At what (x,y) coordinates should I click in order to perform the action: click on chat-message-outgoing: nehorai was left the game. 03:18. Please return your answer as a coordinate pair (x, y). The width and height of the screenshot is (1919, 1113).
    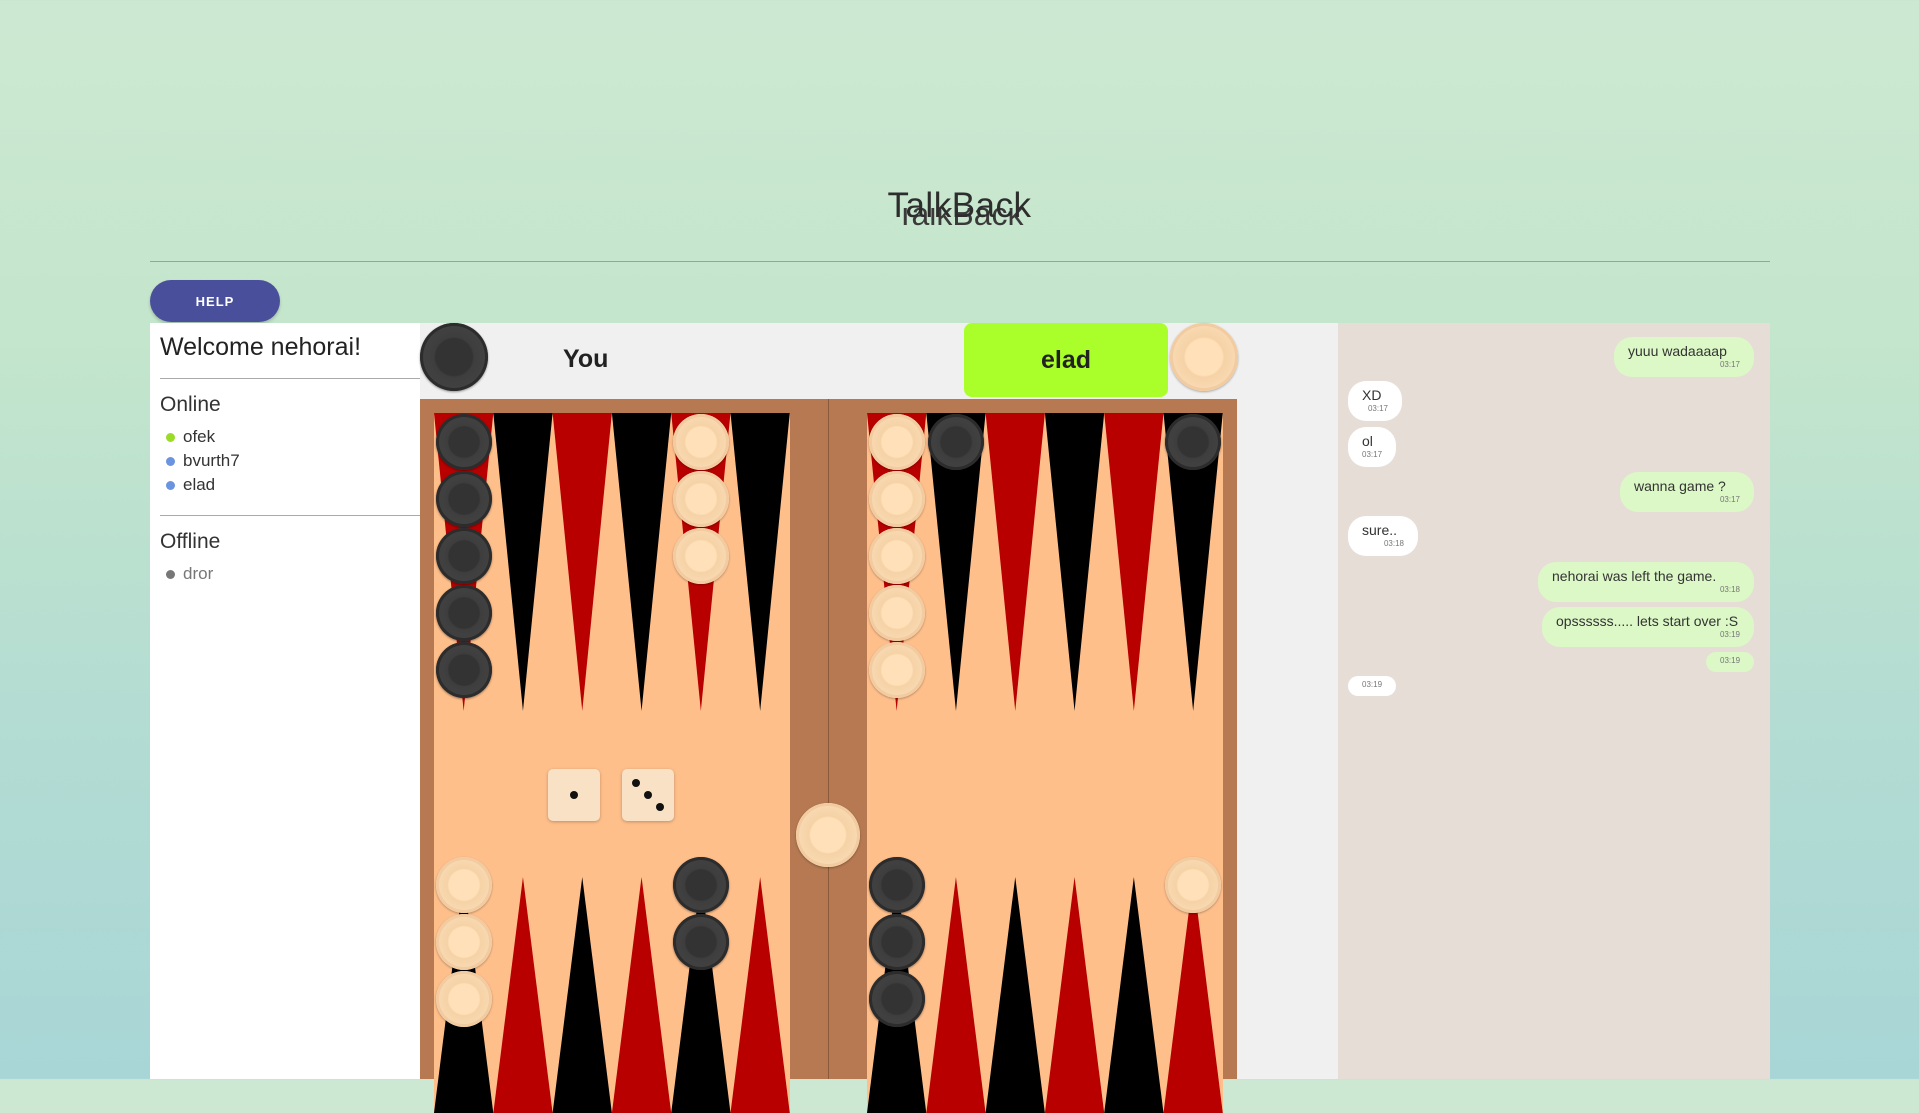
    Looking at the image, I should click on (1646, 582).